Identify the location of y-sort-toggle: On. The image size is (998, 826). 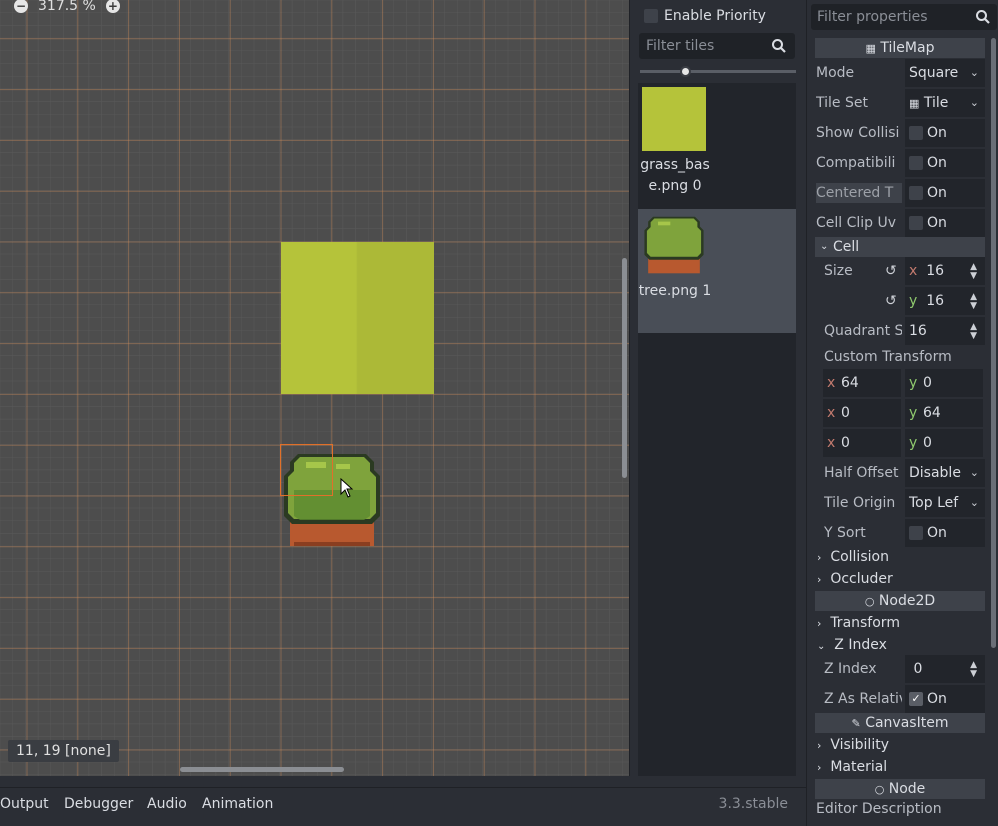
(945, 533).